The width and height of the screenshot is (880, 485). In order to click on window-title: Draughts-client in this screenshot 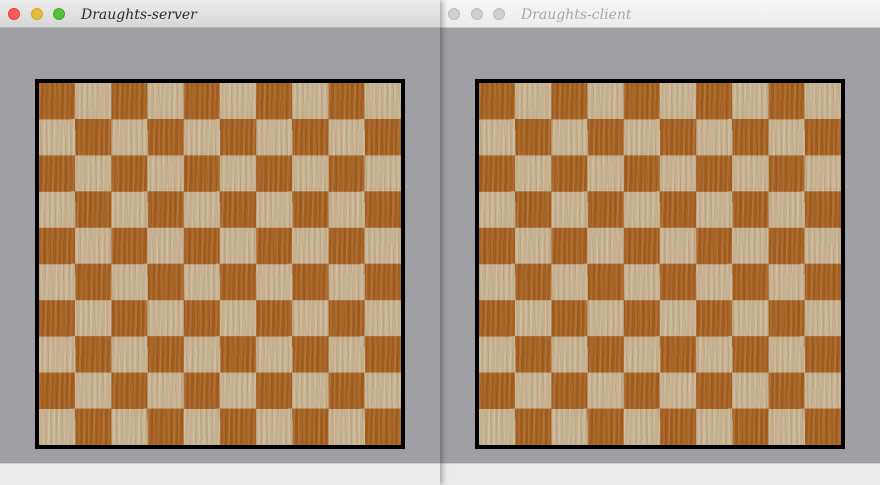, I will do `click(576, 15)`.